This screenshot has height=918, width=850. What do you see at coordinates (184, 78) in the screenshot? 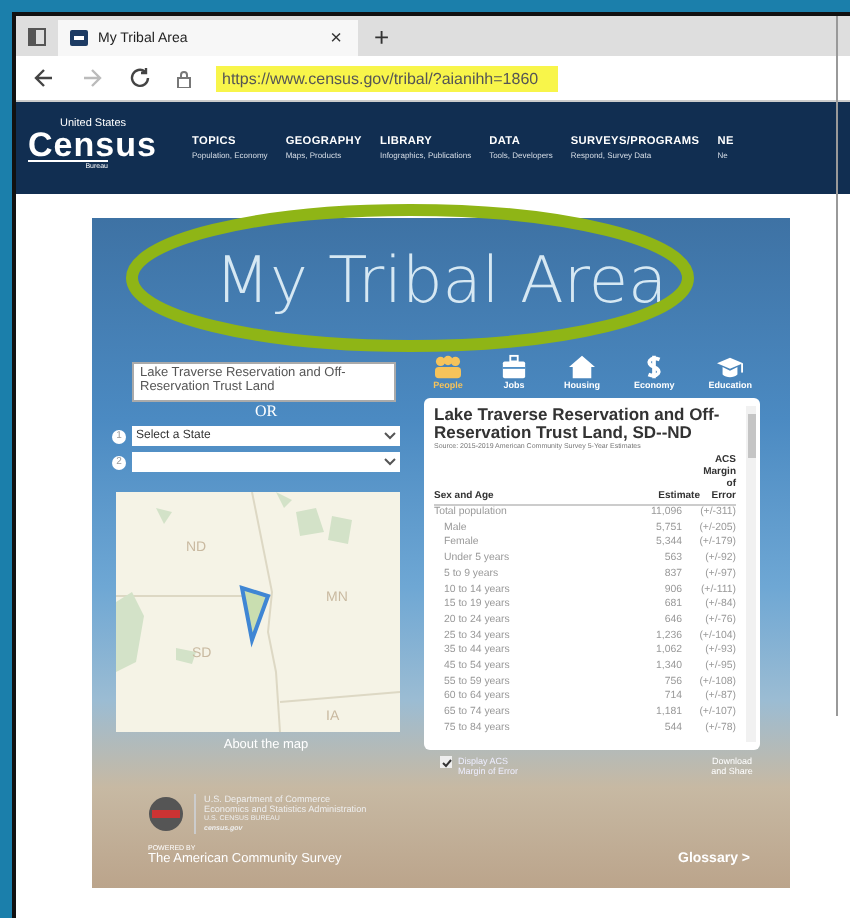
I see `lock-icon` at bounding box center [184, 78].